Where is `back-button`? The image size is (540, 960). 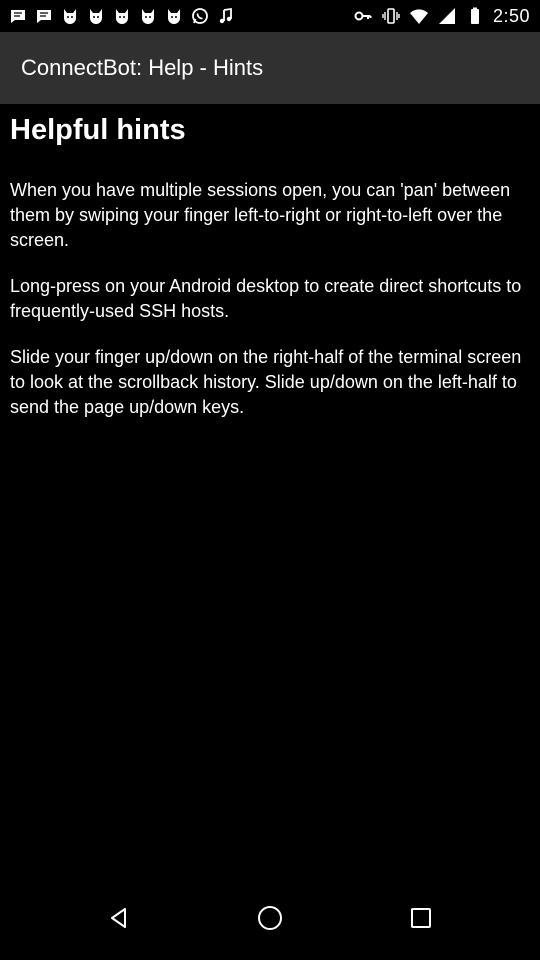 back-button is located at coordinates (119, 920).